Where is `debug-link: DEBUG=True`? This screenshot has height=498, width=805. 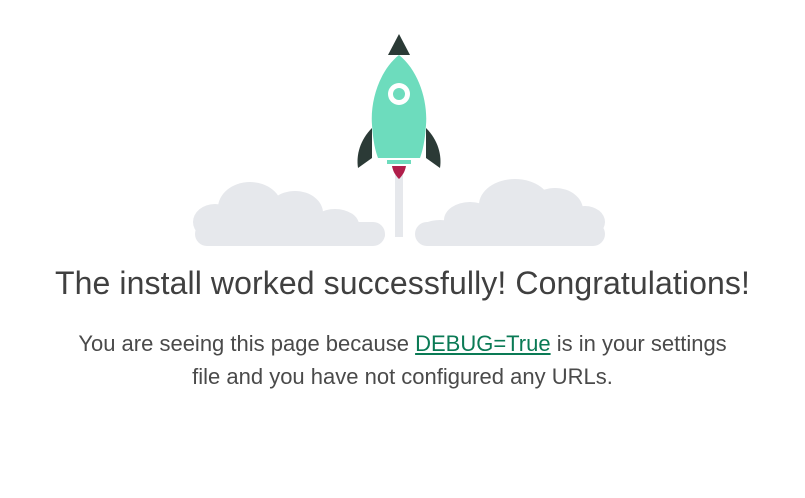
debug-link: DEBUG=True is located at coordinates (483, 343).